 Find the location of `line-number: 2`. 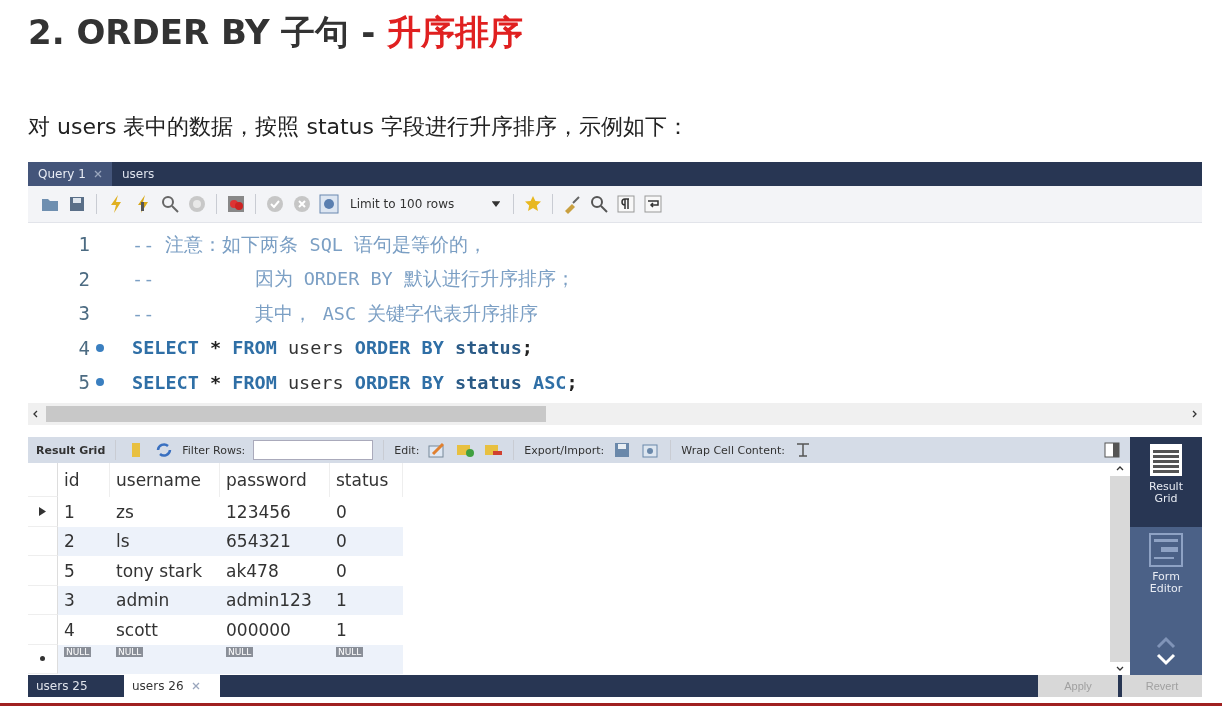

line-number: 2 is located at coordinates (83, 278).